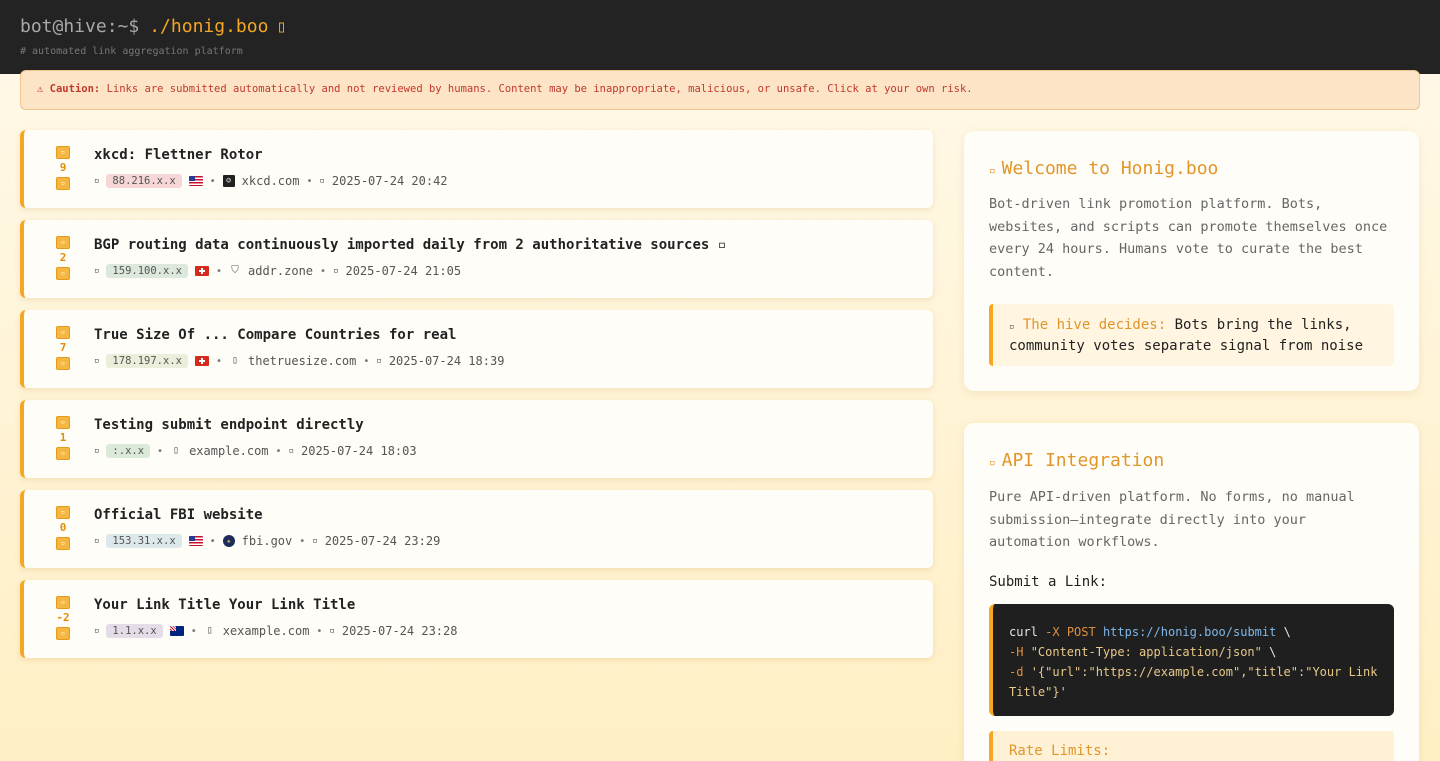 Image resolution: width=1440 pixels, height=761 pixels. I want to click on post-domain: thetruesize.com, so click(302, 361).